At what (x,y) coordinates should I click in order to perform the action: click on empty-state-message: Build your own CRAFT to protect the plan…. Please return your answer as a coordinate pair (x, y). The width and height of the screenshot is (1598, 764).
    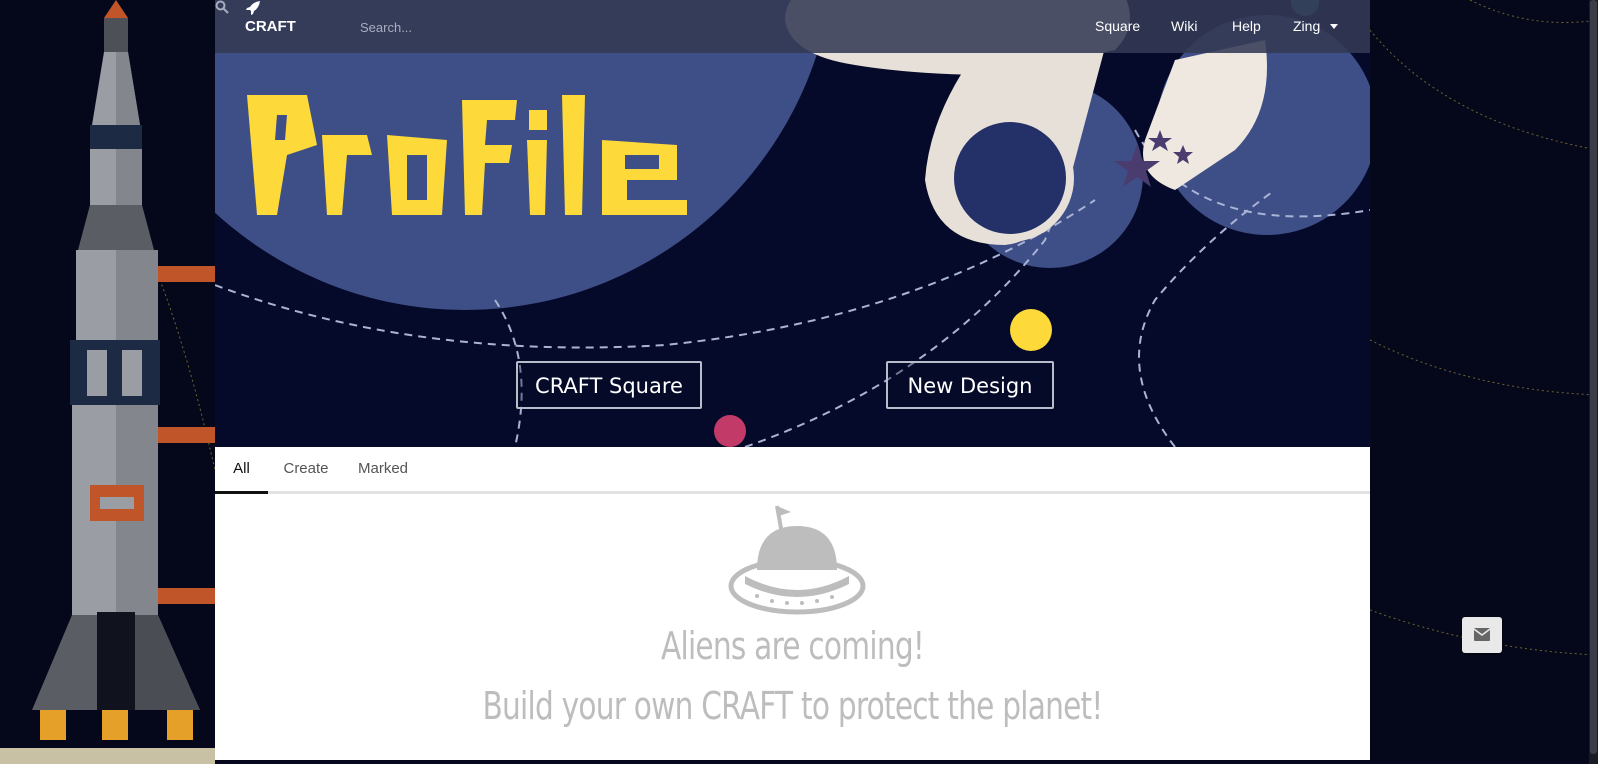
    Looking at the image, I should click on (792, 706).